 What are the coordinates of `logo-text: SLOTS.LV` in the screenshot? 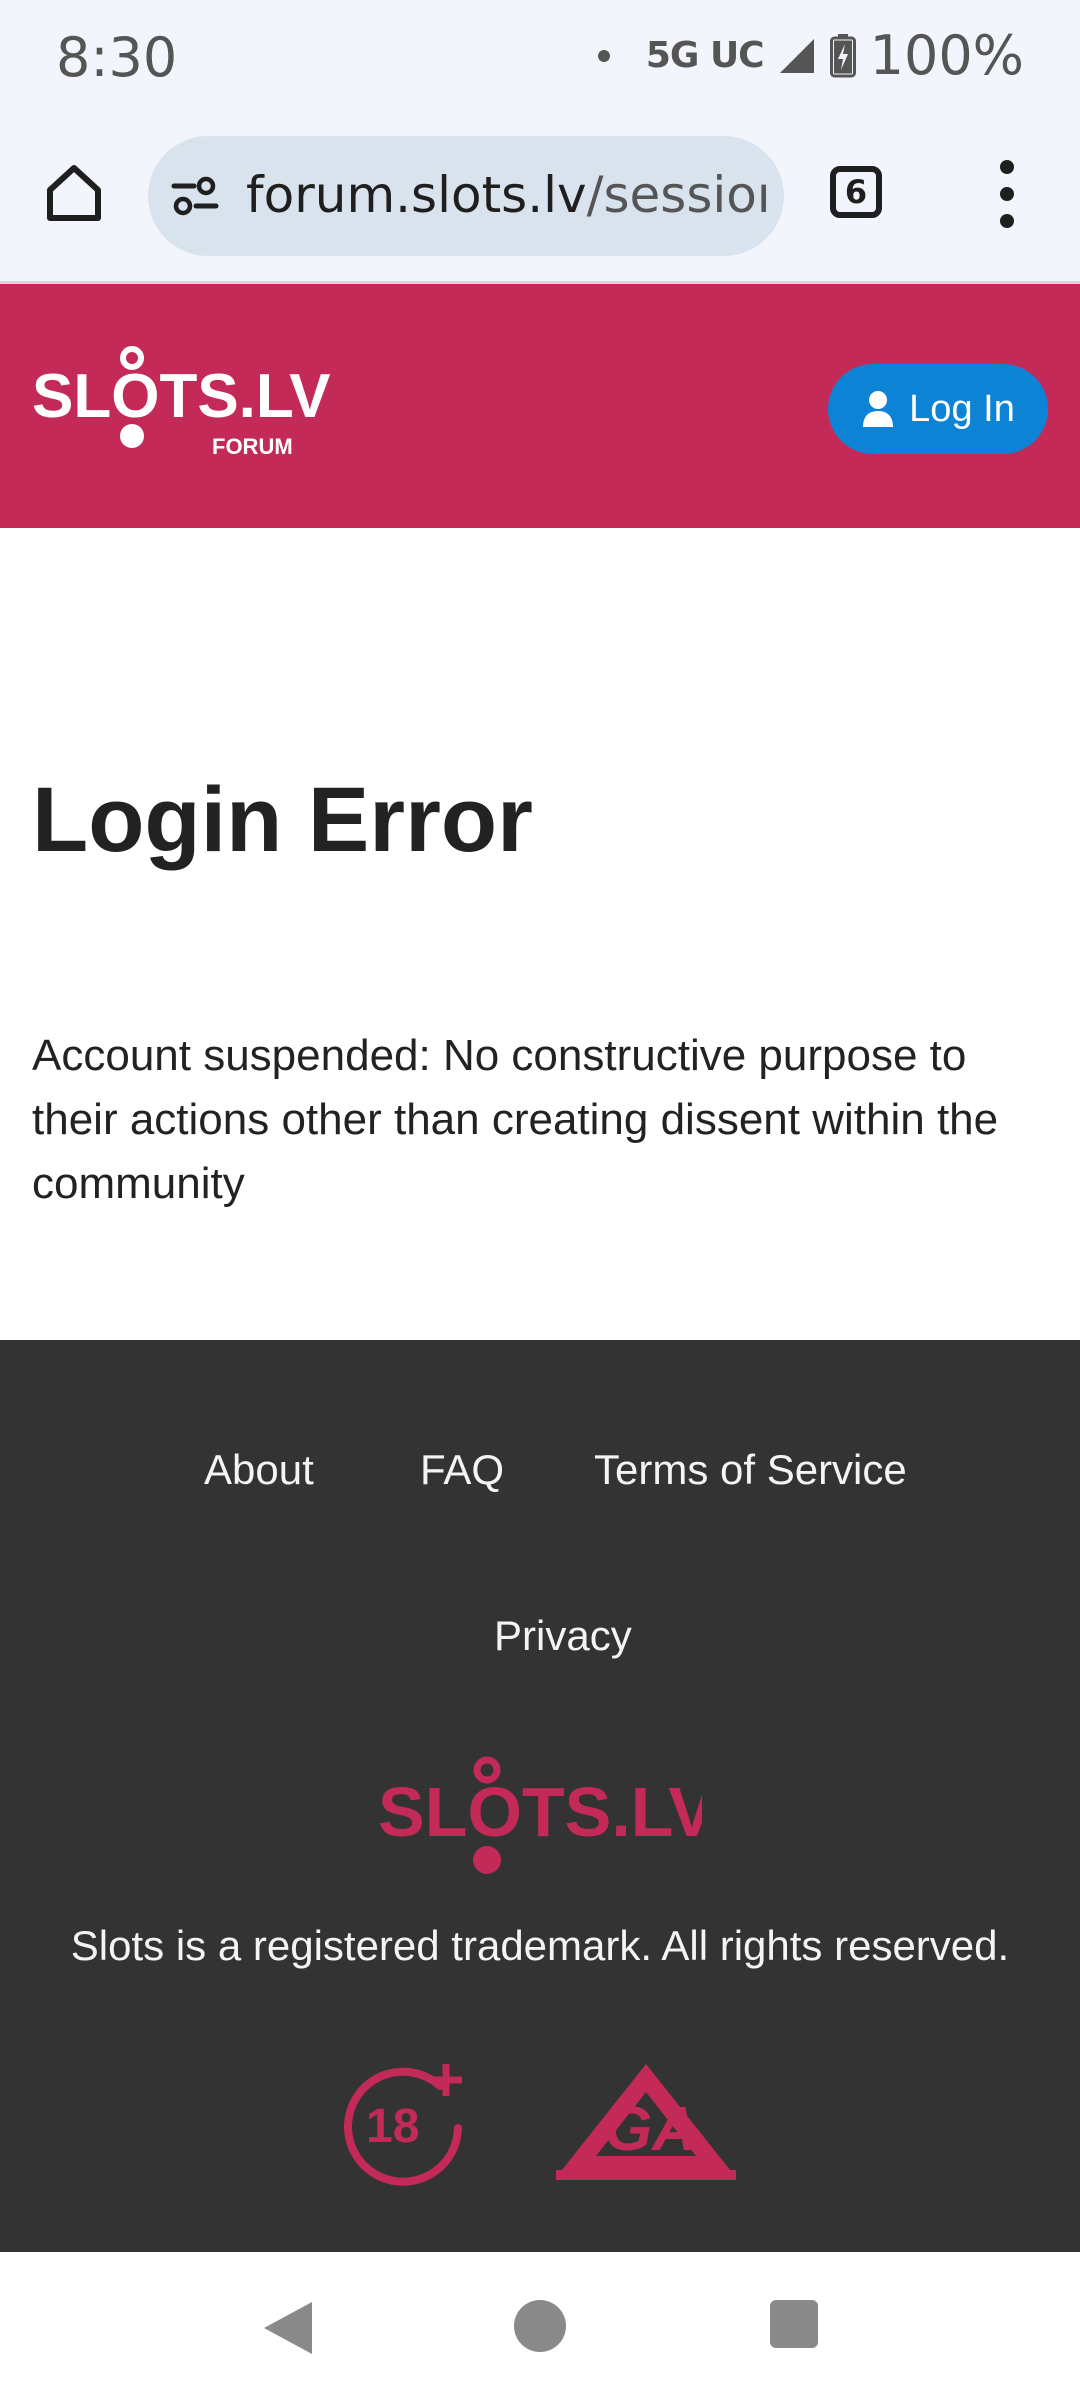 It's located at (181, 396).